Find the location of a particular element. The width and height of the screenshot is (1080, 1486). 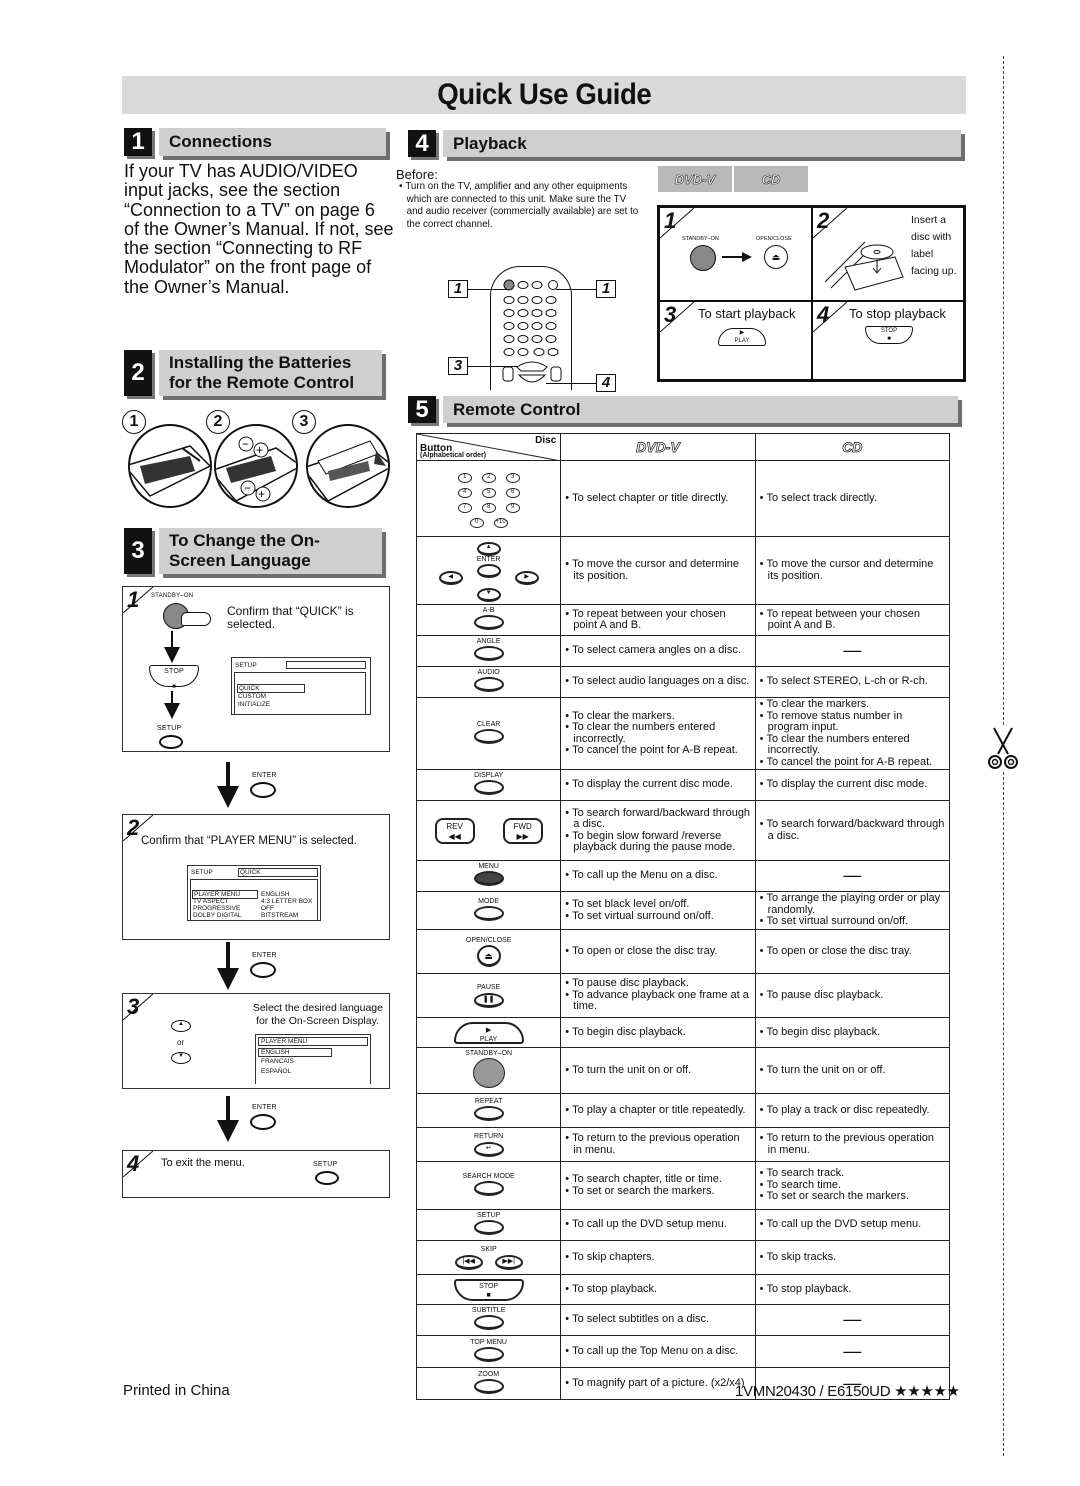

playback-step-4: 4 To stop playback STOP ■ is located at coordinates (888, 340).